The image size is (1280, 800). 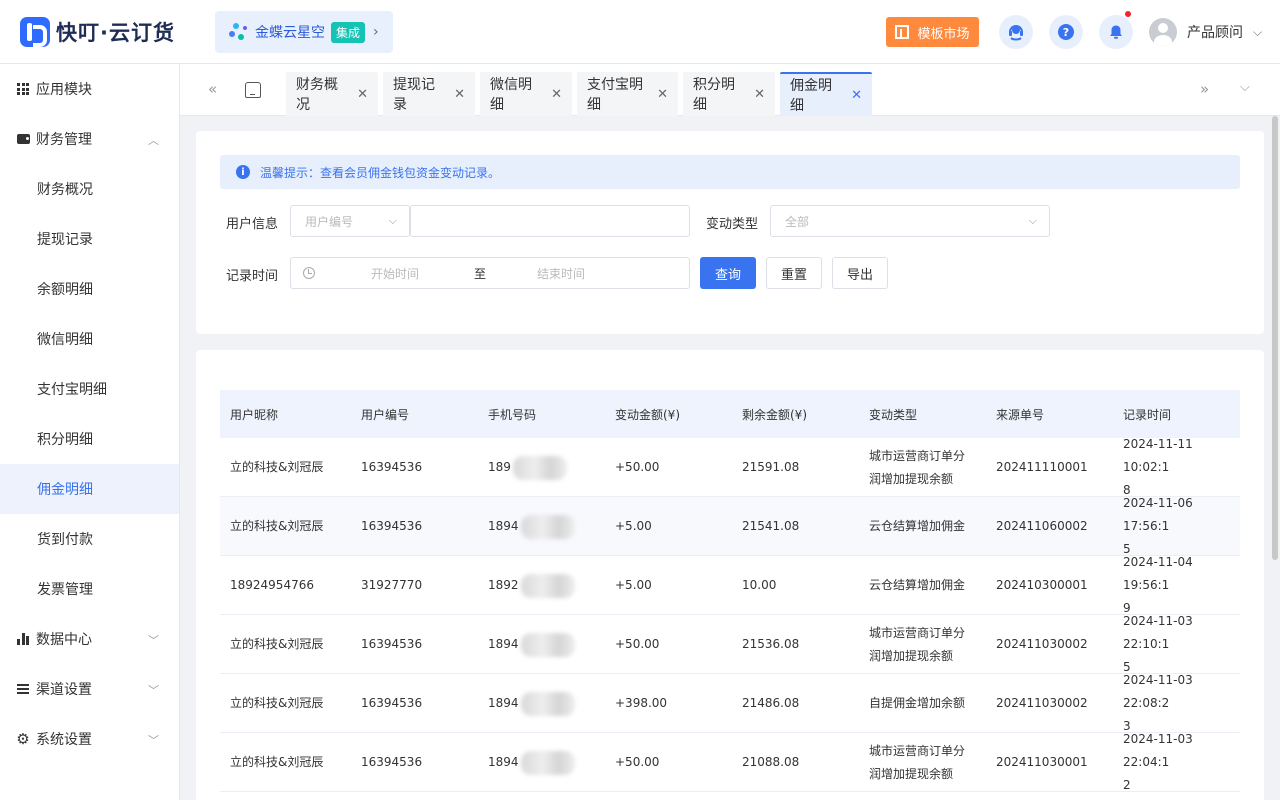 What do you see at coordinates (1158, 703) in the screenshot?
I see `cell-time: 2024-11-03 22:08:2 3` at bounding box center [1158, 703].